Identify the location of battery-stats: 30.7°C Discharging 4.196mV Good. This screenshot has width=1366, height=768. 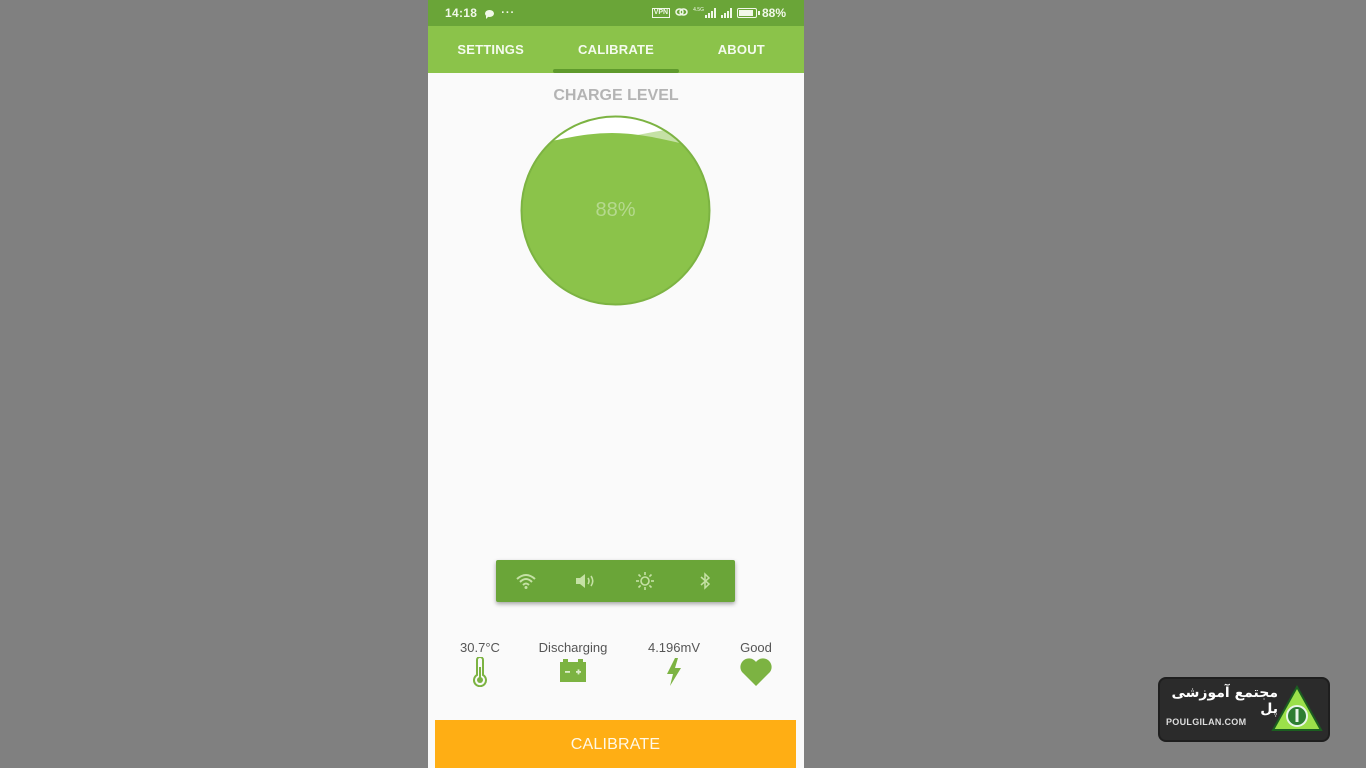
(616, 667).